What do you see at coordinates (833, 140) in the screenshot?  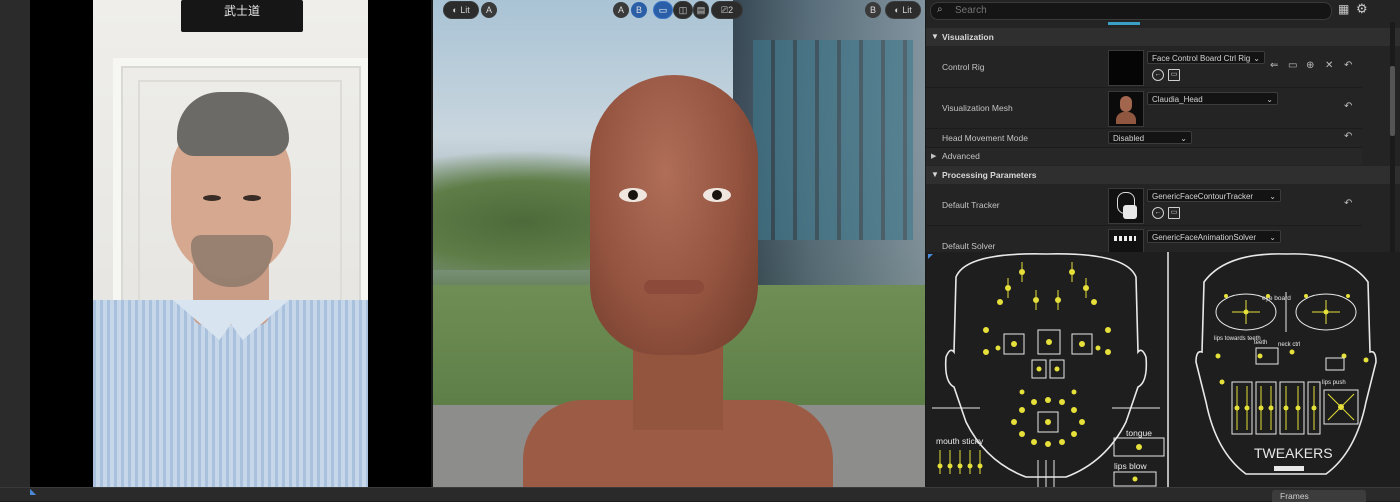 I see `building-windows` at bounding box center [833, 140].